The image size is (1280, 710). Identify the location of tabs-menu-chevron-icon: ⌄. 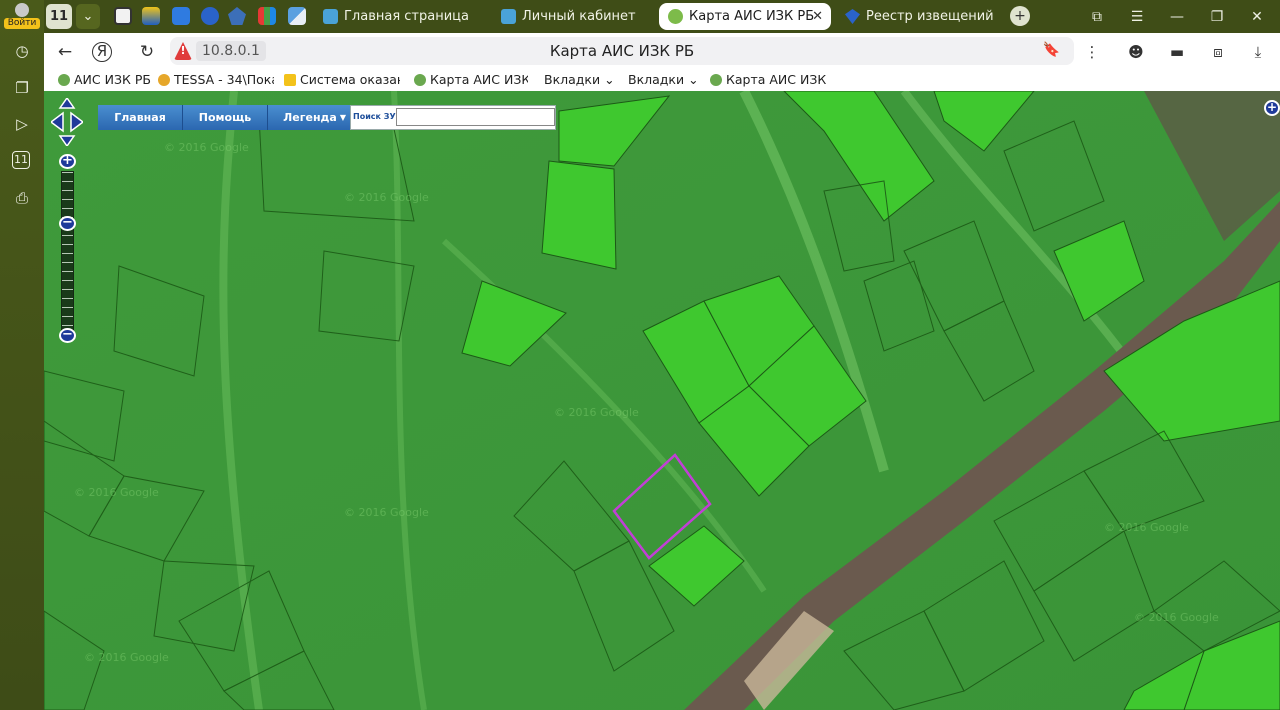
(88, 16).